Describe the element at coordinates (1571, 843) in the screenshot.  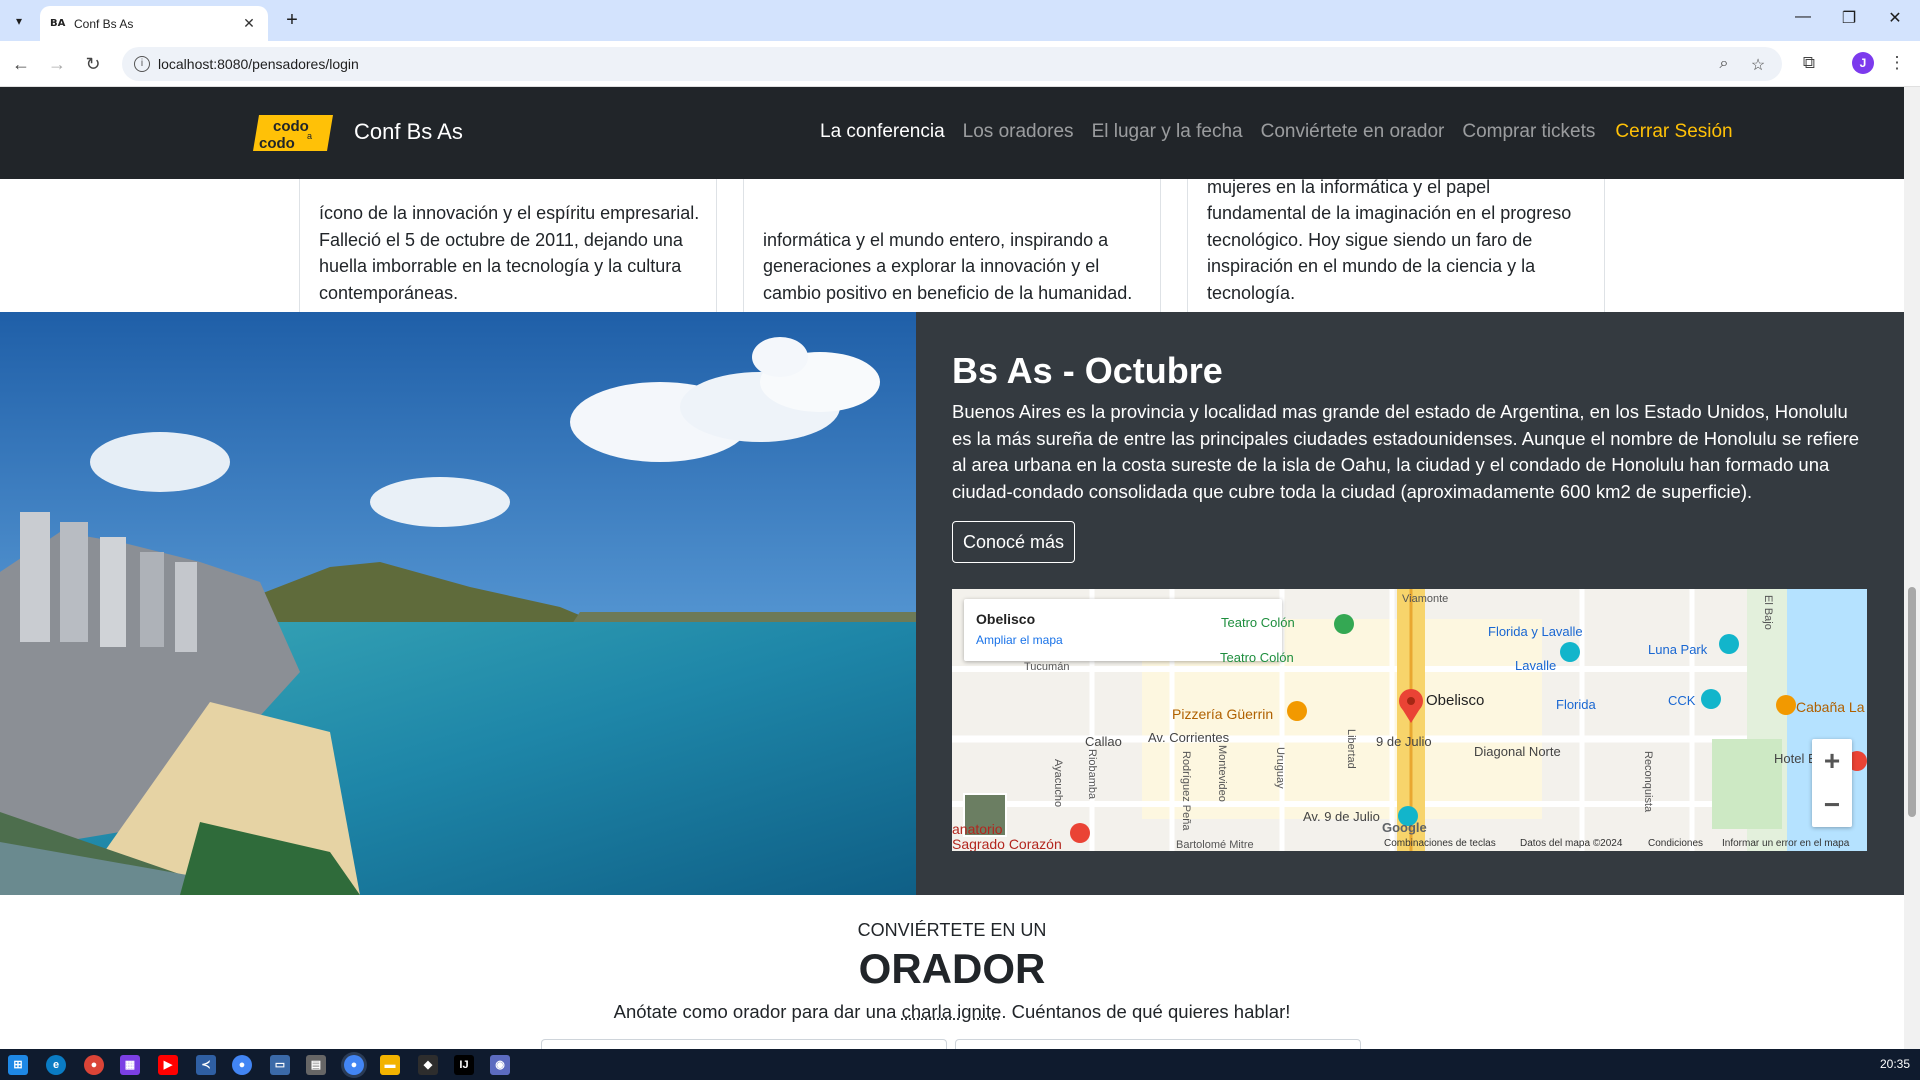
I see `map-data-attribution: Datos del mapa ©2024` at that location.